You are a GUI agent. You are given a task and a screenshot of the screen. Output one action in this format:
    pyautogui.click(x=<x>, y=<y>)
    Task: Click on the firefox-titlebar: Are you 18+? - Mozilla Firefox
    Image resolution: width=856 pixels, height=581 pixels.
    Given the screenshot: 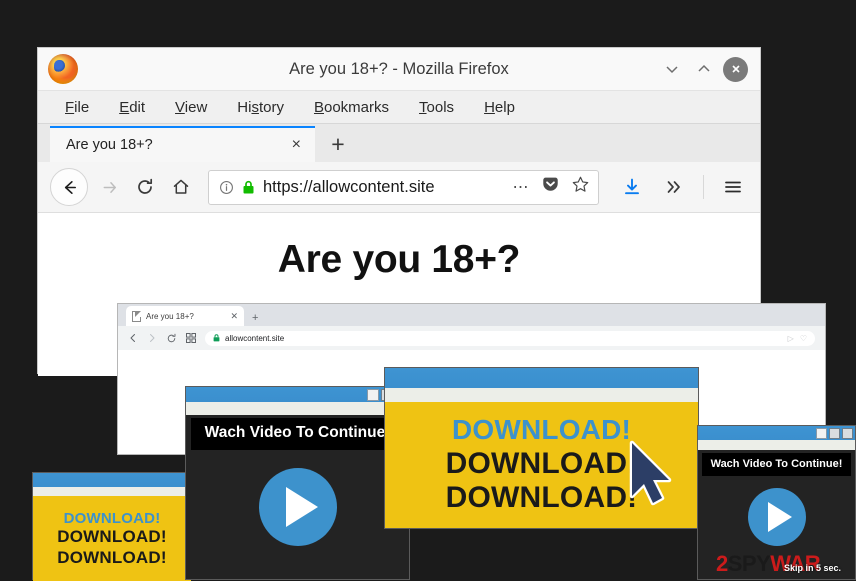 What is the action you would take?
    pyautogui.click(x=399, y=69)
    